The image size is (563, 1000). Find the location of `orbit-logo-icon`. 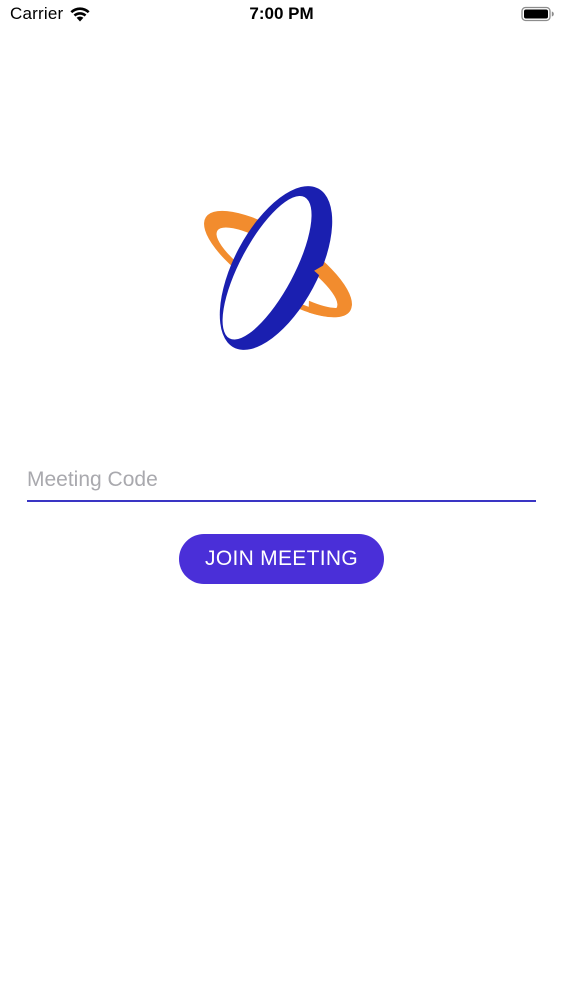

orbit-logo-icon is located at coordinates (278, 268).